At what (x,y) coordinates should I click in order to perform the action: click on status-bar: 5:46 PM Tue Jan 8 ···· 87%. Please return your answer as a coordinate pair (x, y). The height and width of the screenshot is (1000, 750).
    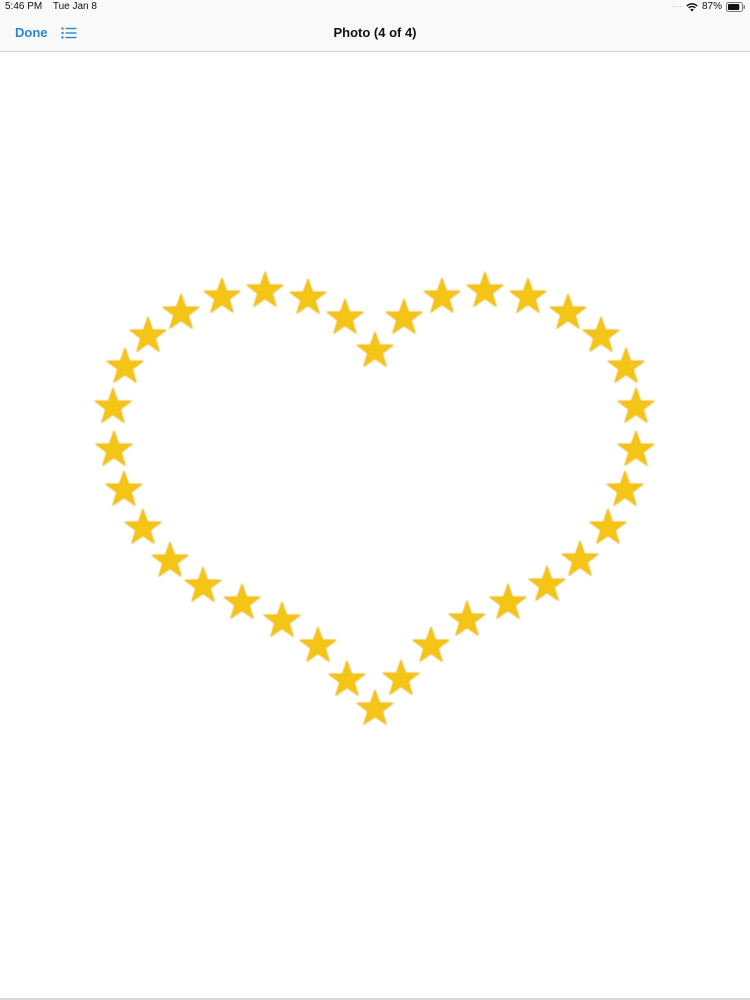
    Looking at the image, I should click on (375, 7).